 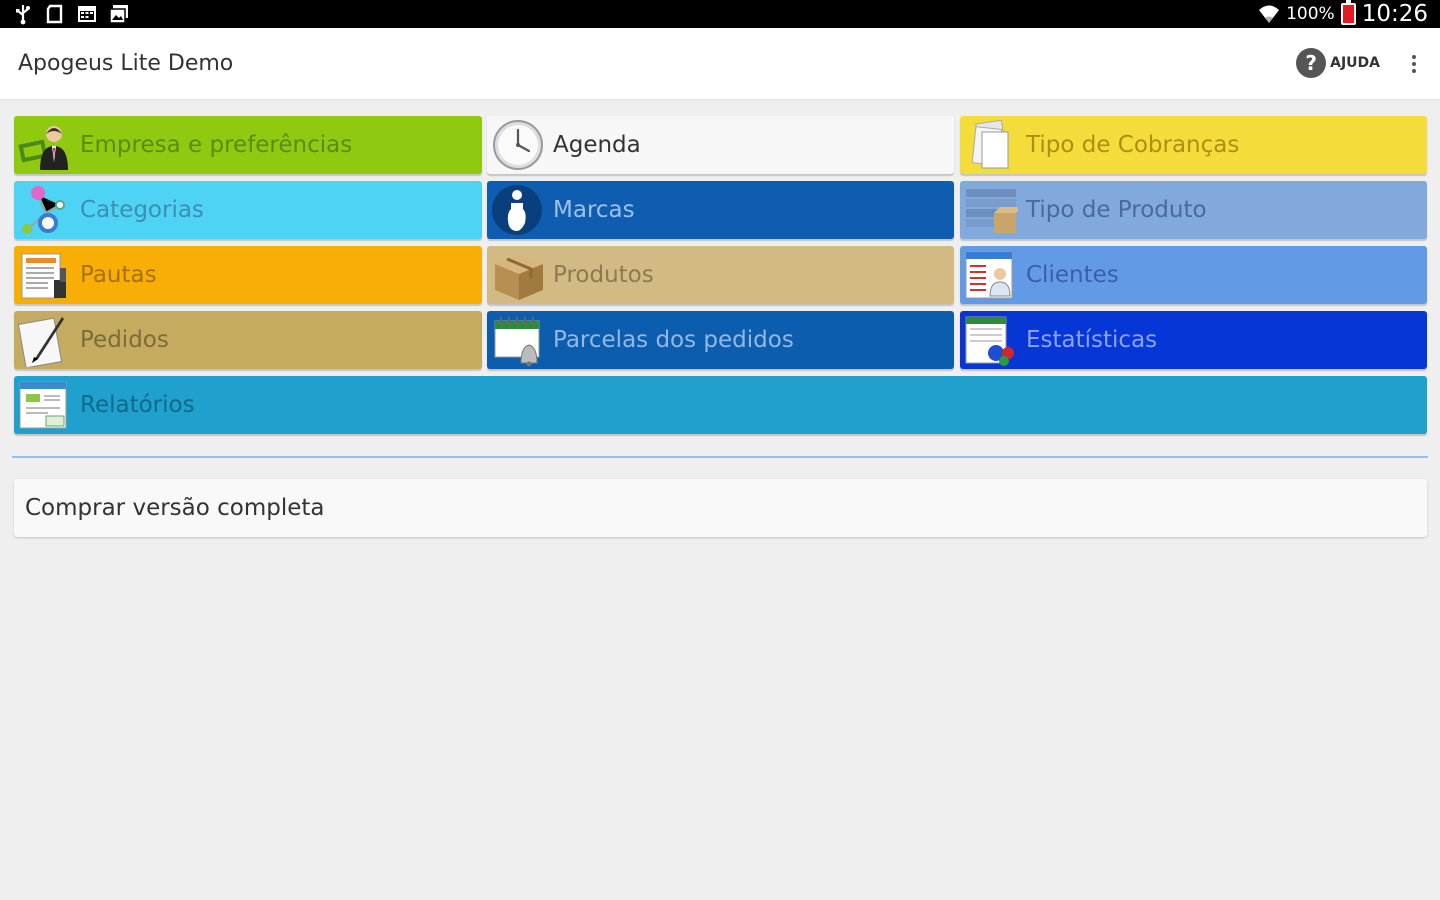 I want to click on tile-tipo-produto: Tipo de Produto, so click(x=1193, y=210).